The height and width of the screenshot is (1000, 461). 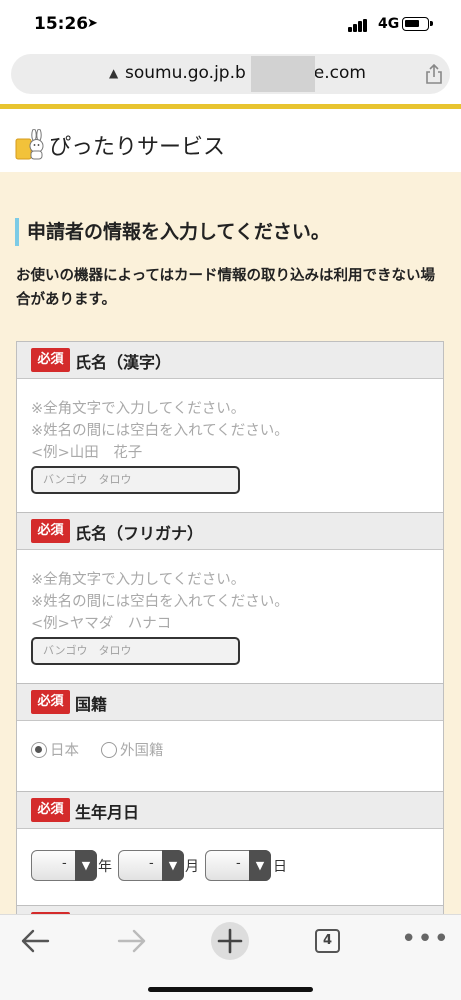 I want to click on new-tab-button, so click(x=230, y=941).